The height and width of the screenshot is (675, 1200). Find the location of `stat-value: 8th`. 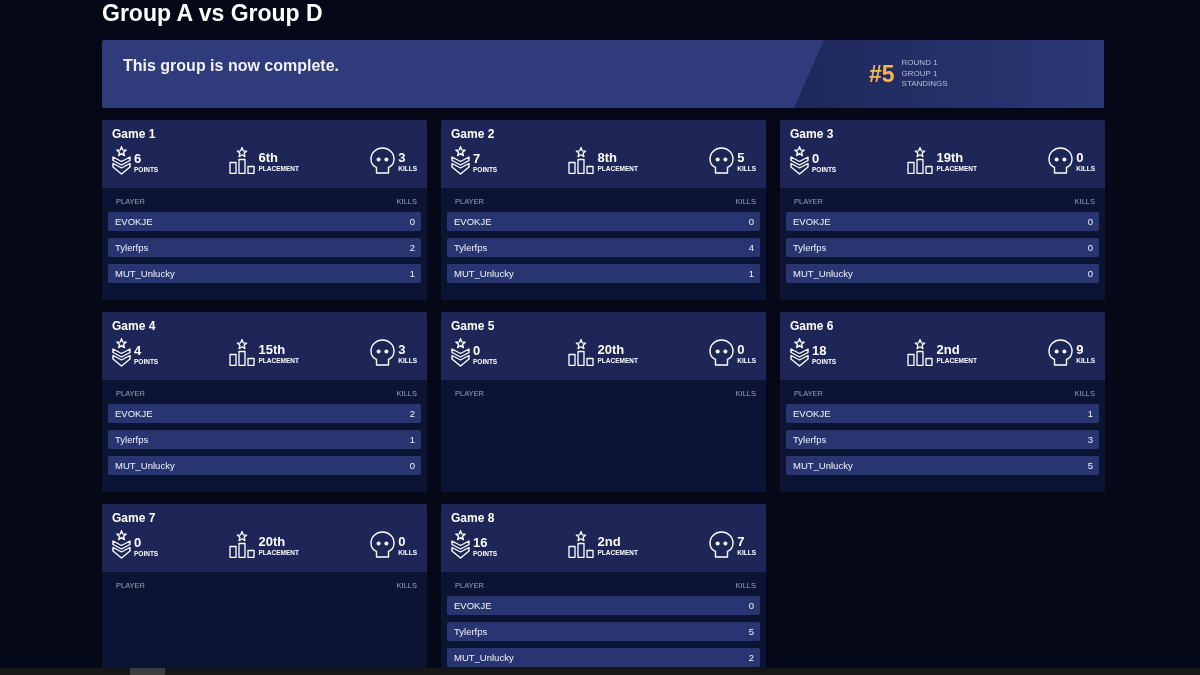

stat-value: 8th is located at coordinates (607, 157).